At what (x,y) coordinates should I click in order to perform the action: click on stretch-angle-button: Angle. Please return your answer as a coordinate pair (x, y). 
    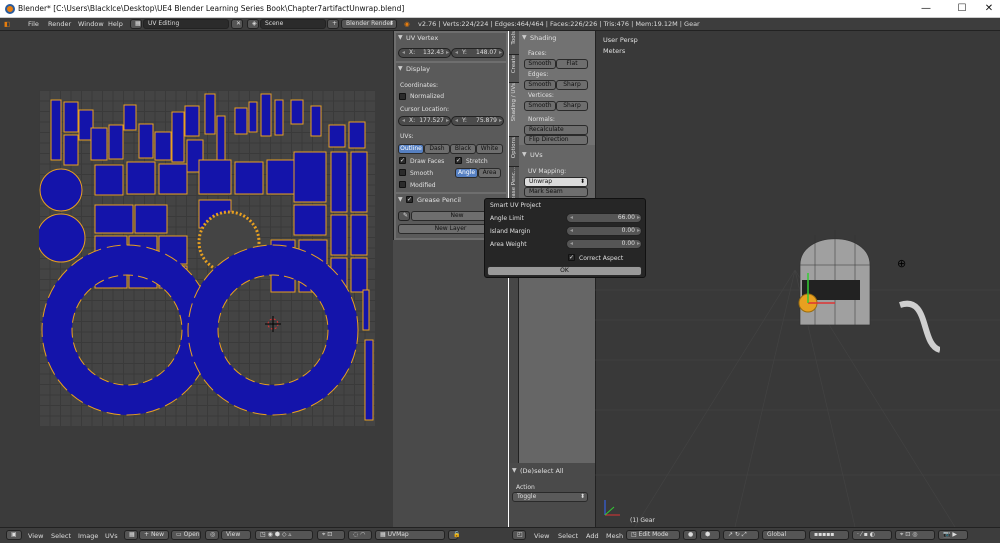
    Looking at the image, I should click on (466, 173).